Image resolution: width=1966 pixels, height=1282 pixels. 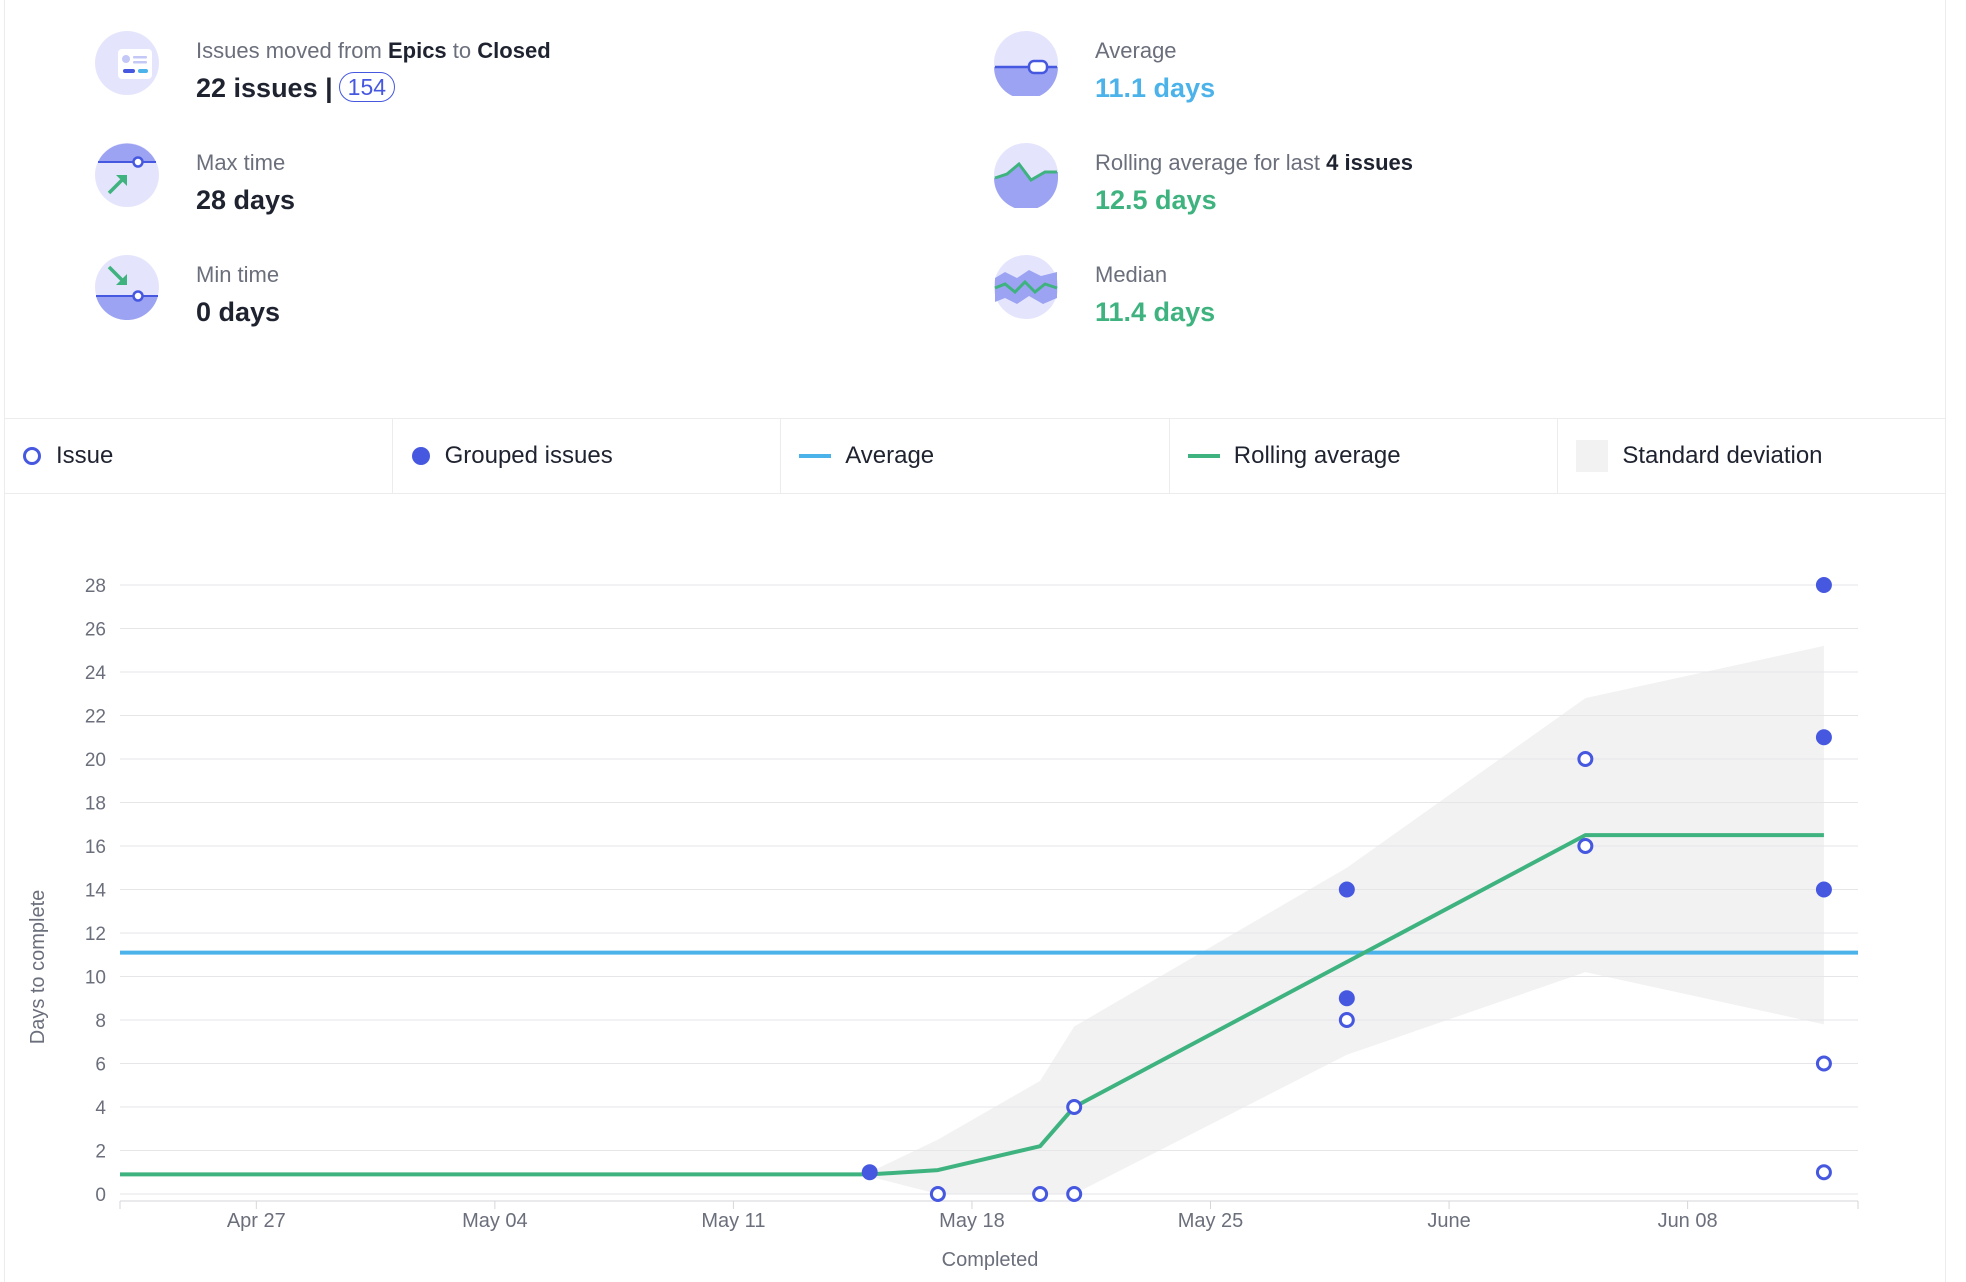 I want to click on stat-max-label: Max time, so click(x=241, y=162).